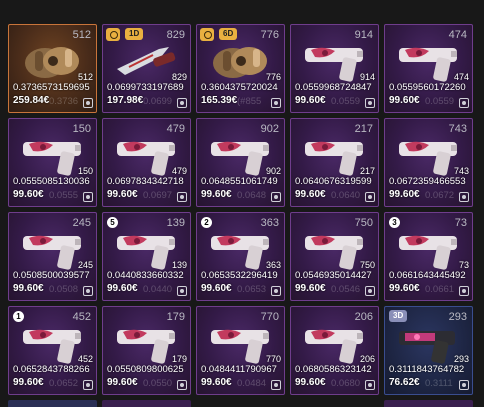  Describe the element at coordinates (146, 256) in the screenshot. I see `inventory-item-card: 5 139 139 0.0440 0.0440833660332 99.60€` at that location.